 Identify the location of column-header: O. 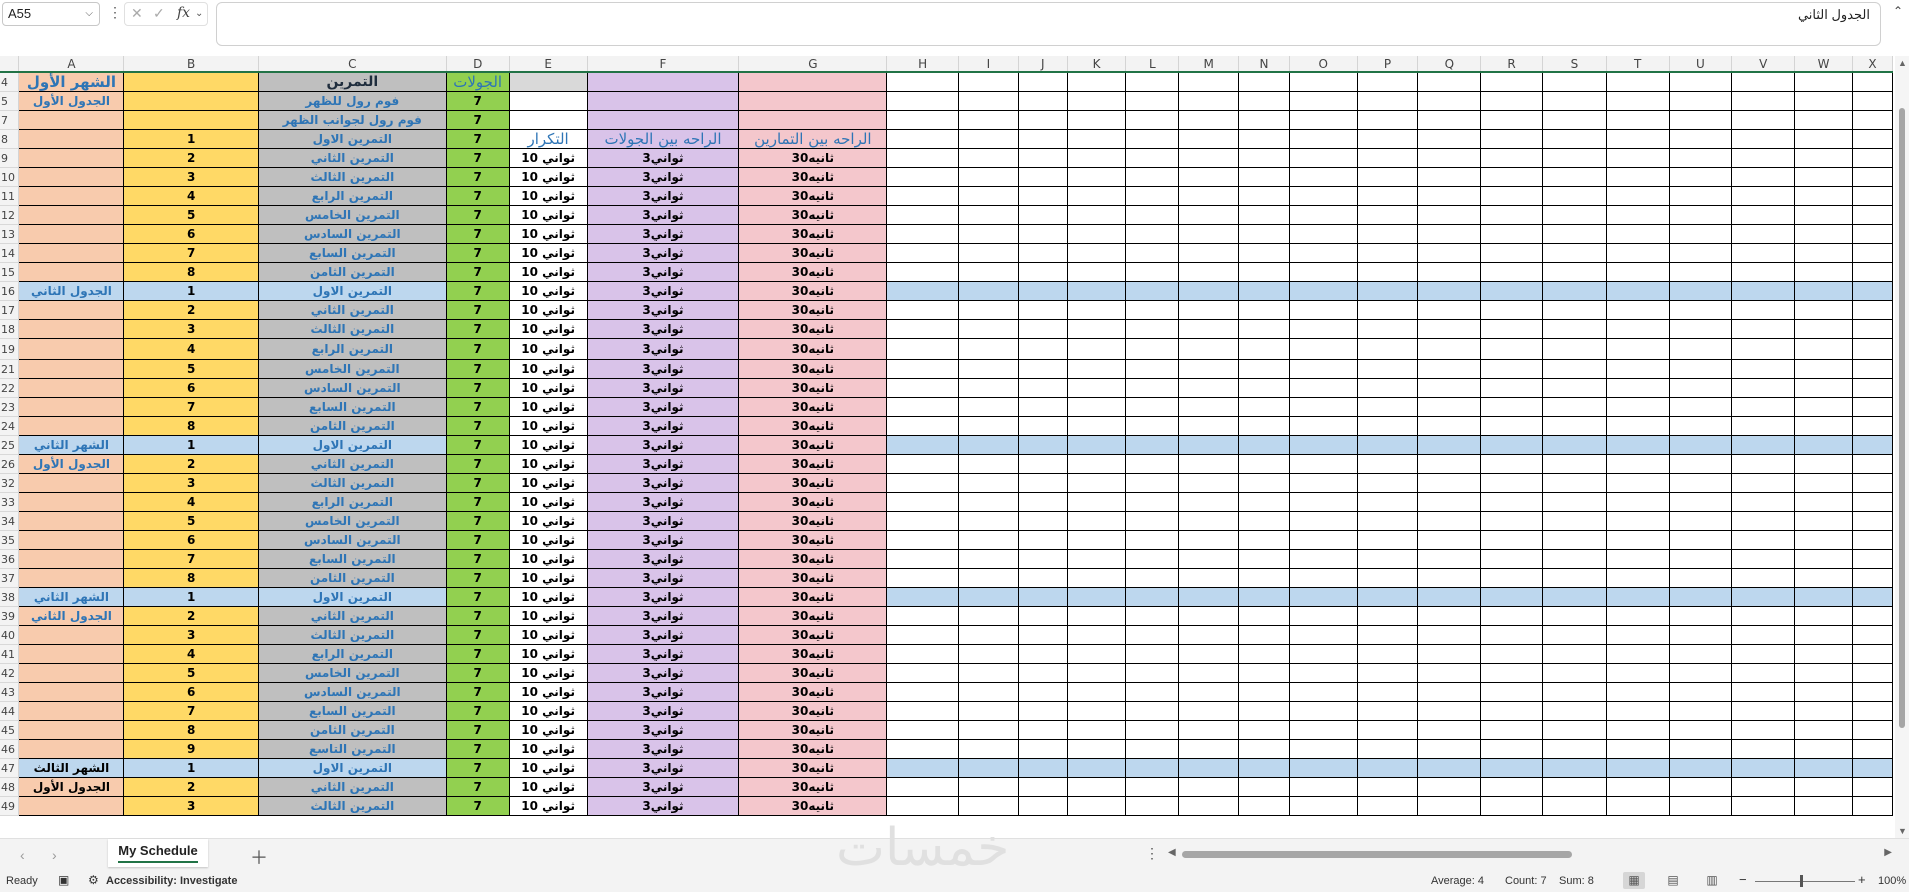
(1323, 64).